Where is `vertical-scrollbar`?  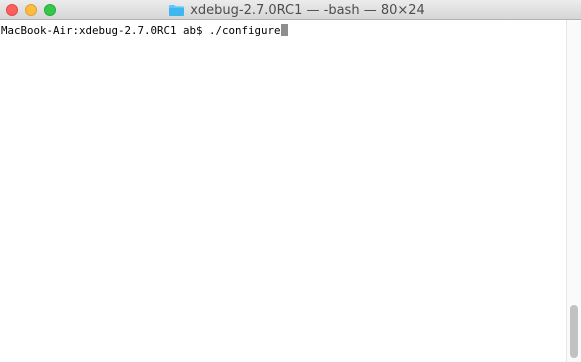 vertical-scrollbar is located at coordinates (573, 191).